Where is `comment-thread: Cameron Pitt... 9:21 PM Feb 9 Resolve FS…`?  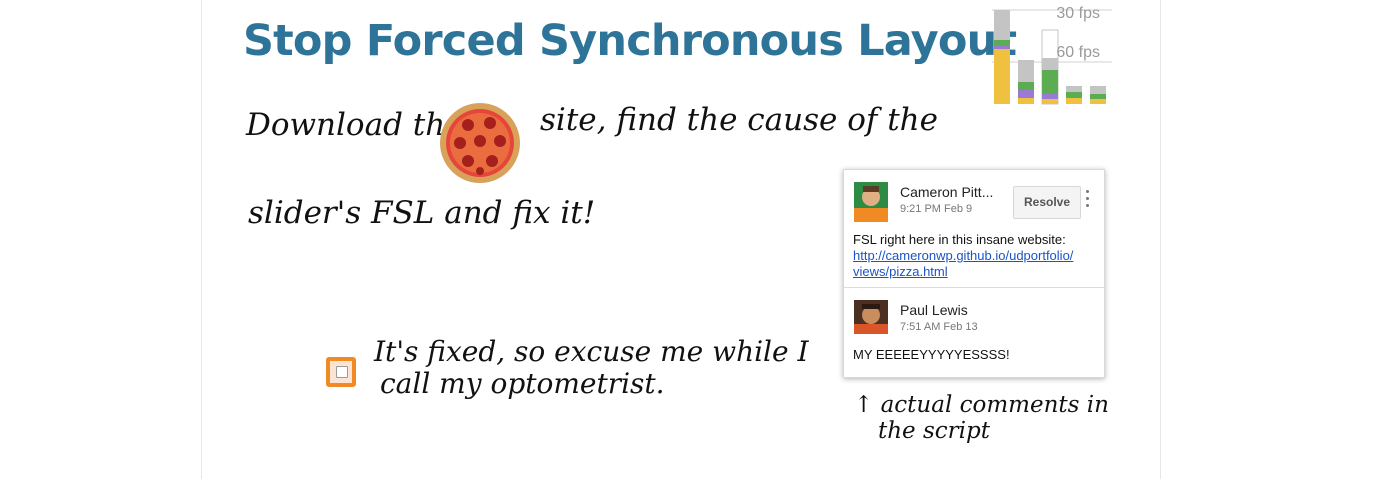 comment-thread: Cameron Pitt... 9:21 PM Feb 9 Resolve FS… is located at coordinates (974, 273).